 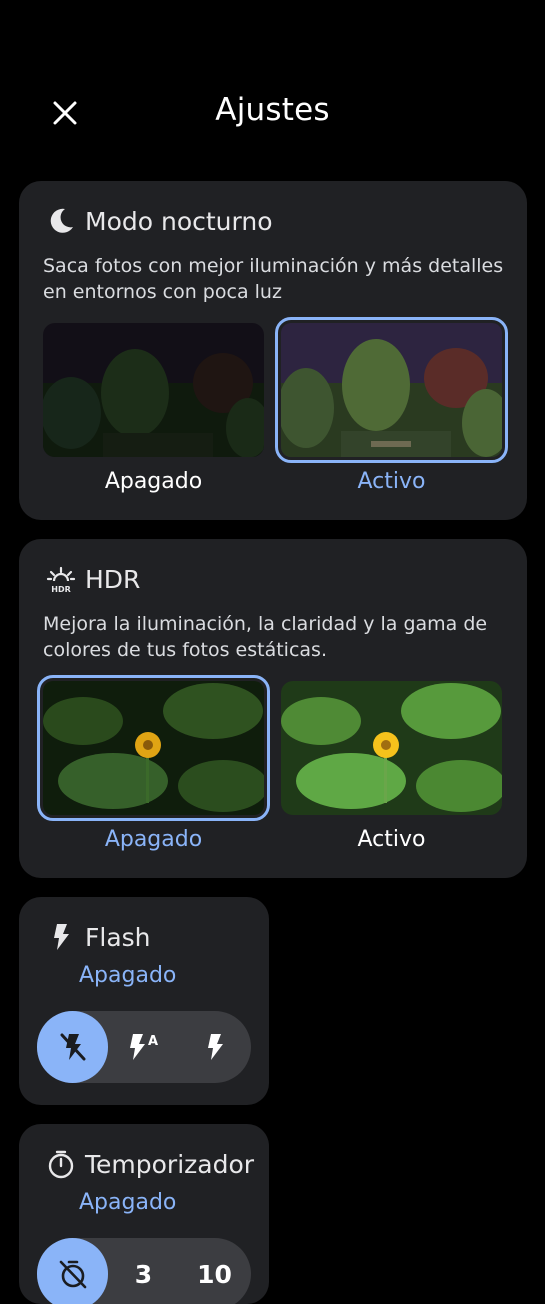 I want to click on night-mode-on-thumbnail, so click(x=391, y=390).